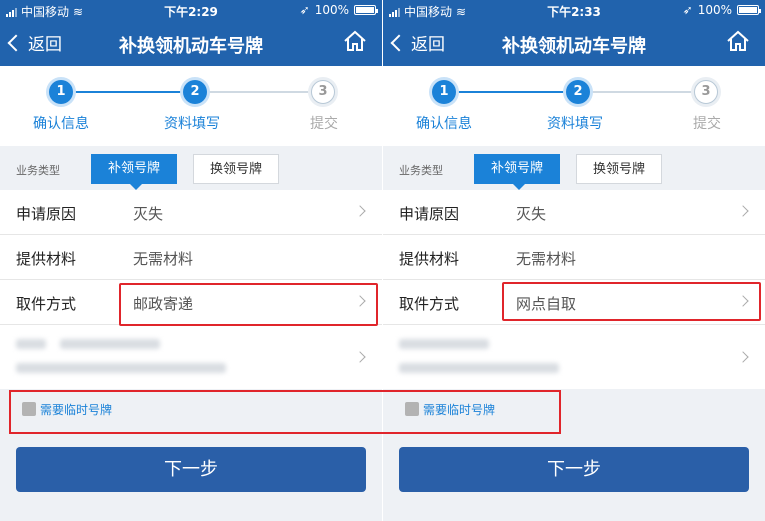  What do you see at coordinates (574, 357) in the screenshot?
I see `outlet-row` at bounding box center [574, 357].